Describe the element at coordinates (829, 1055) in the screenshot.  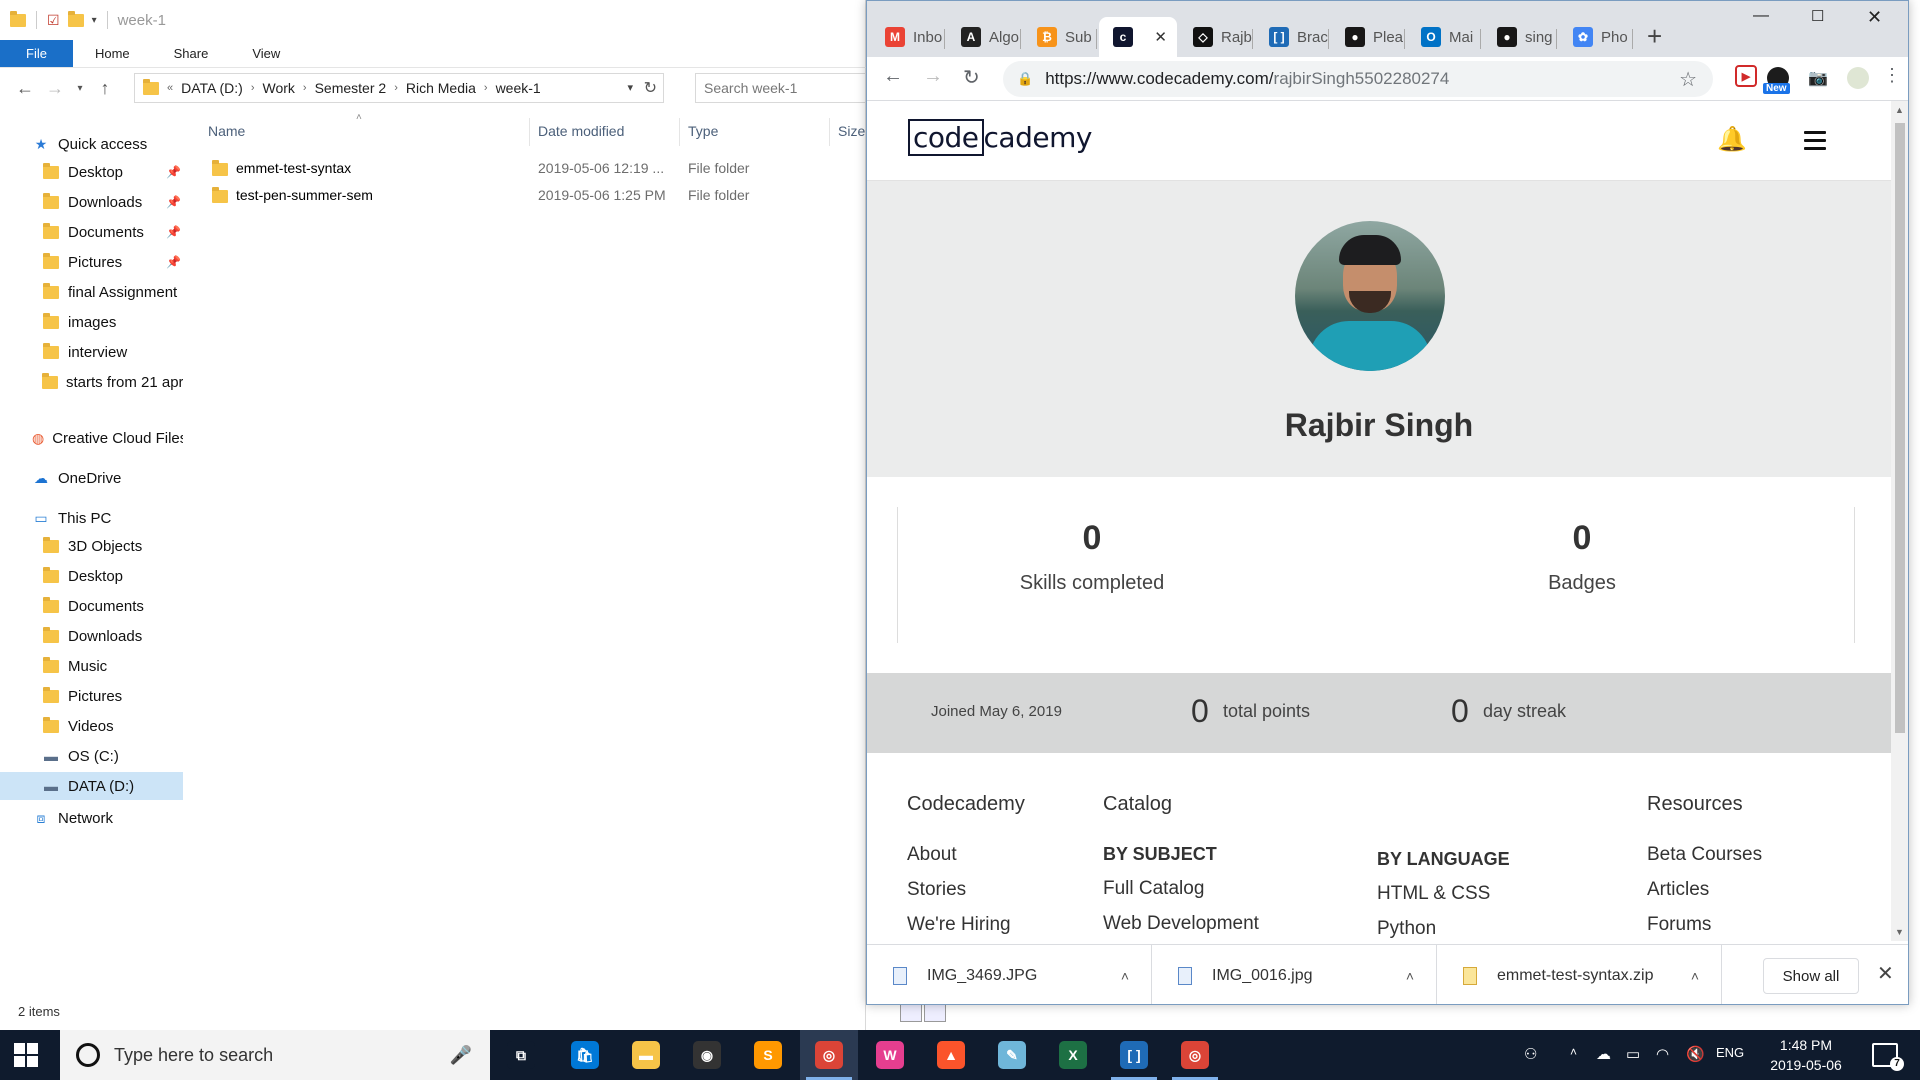
I see `chrome-app: ◎` at that location.